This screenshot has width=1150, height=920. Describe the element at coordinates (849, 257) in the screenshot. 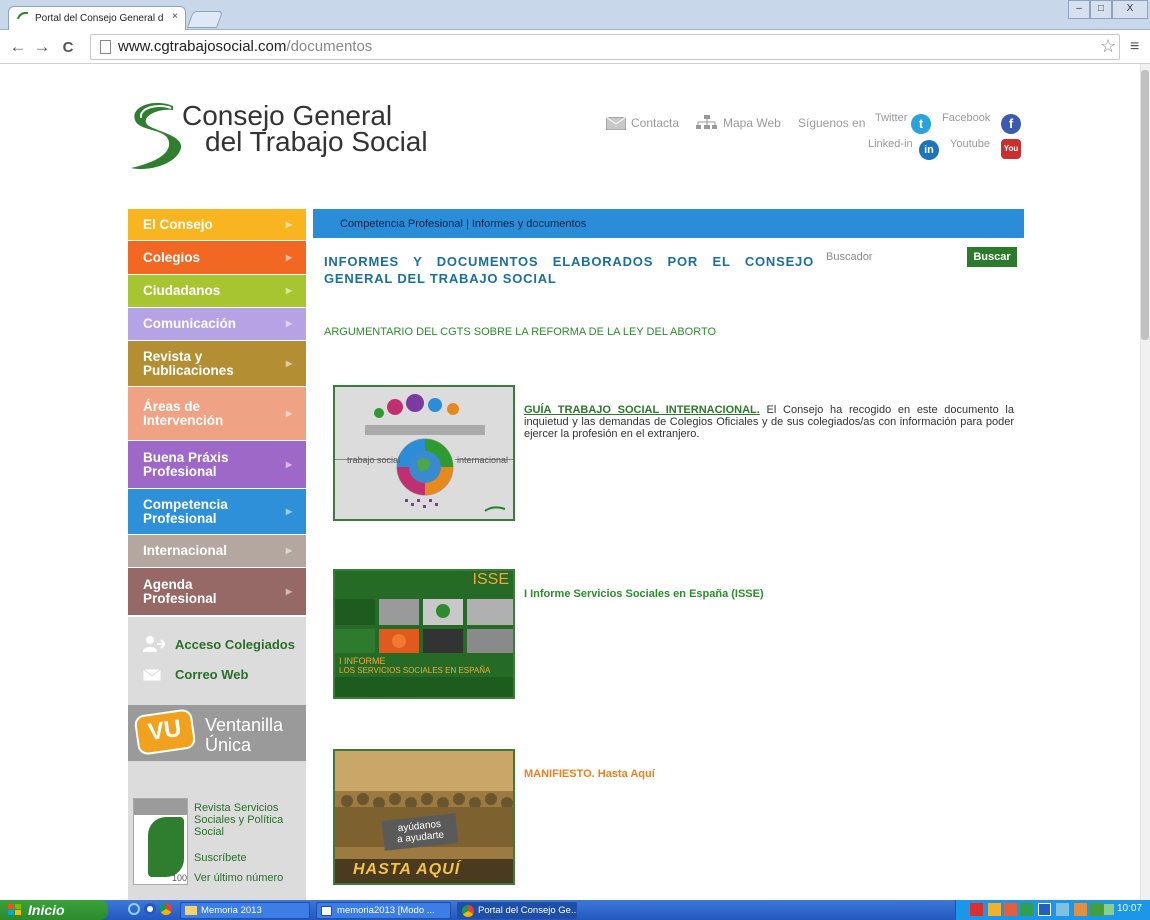

I see `search-input: Buscador` at that location.